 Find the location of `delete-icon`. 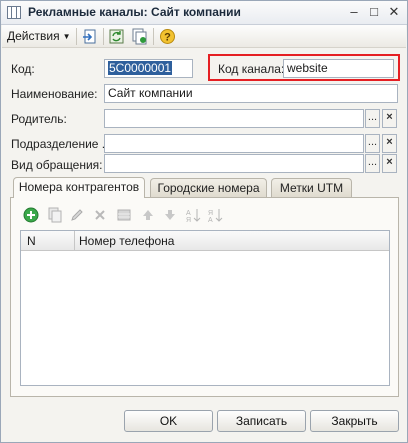

delete-icon is located at coordinates (100, 215).